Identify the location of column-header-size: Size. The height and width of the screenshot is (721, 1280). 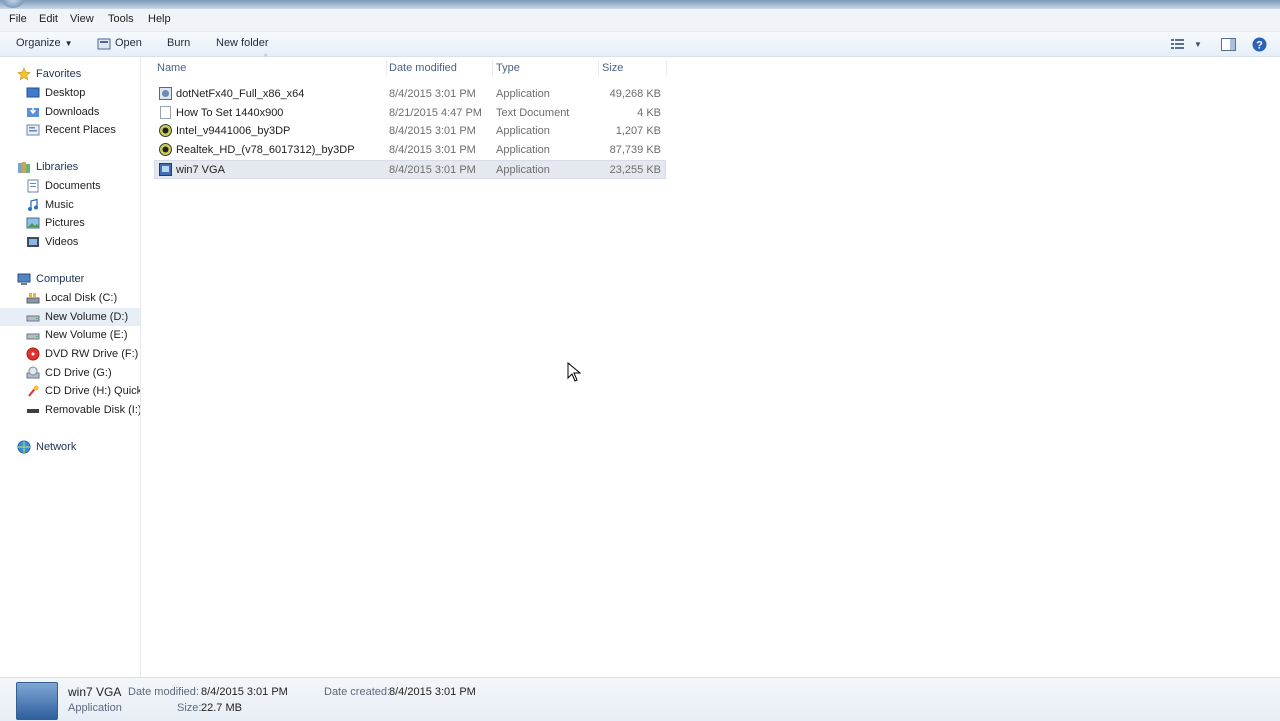
(612, 68).